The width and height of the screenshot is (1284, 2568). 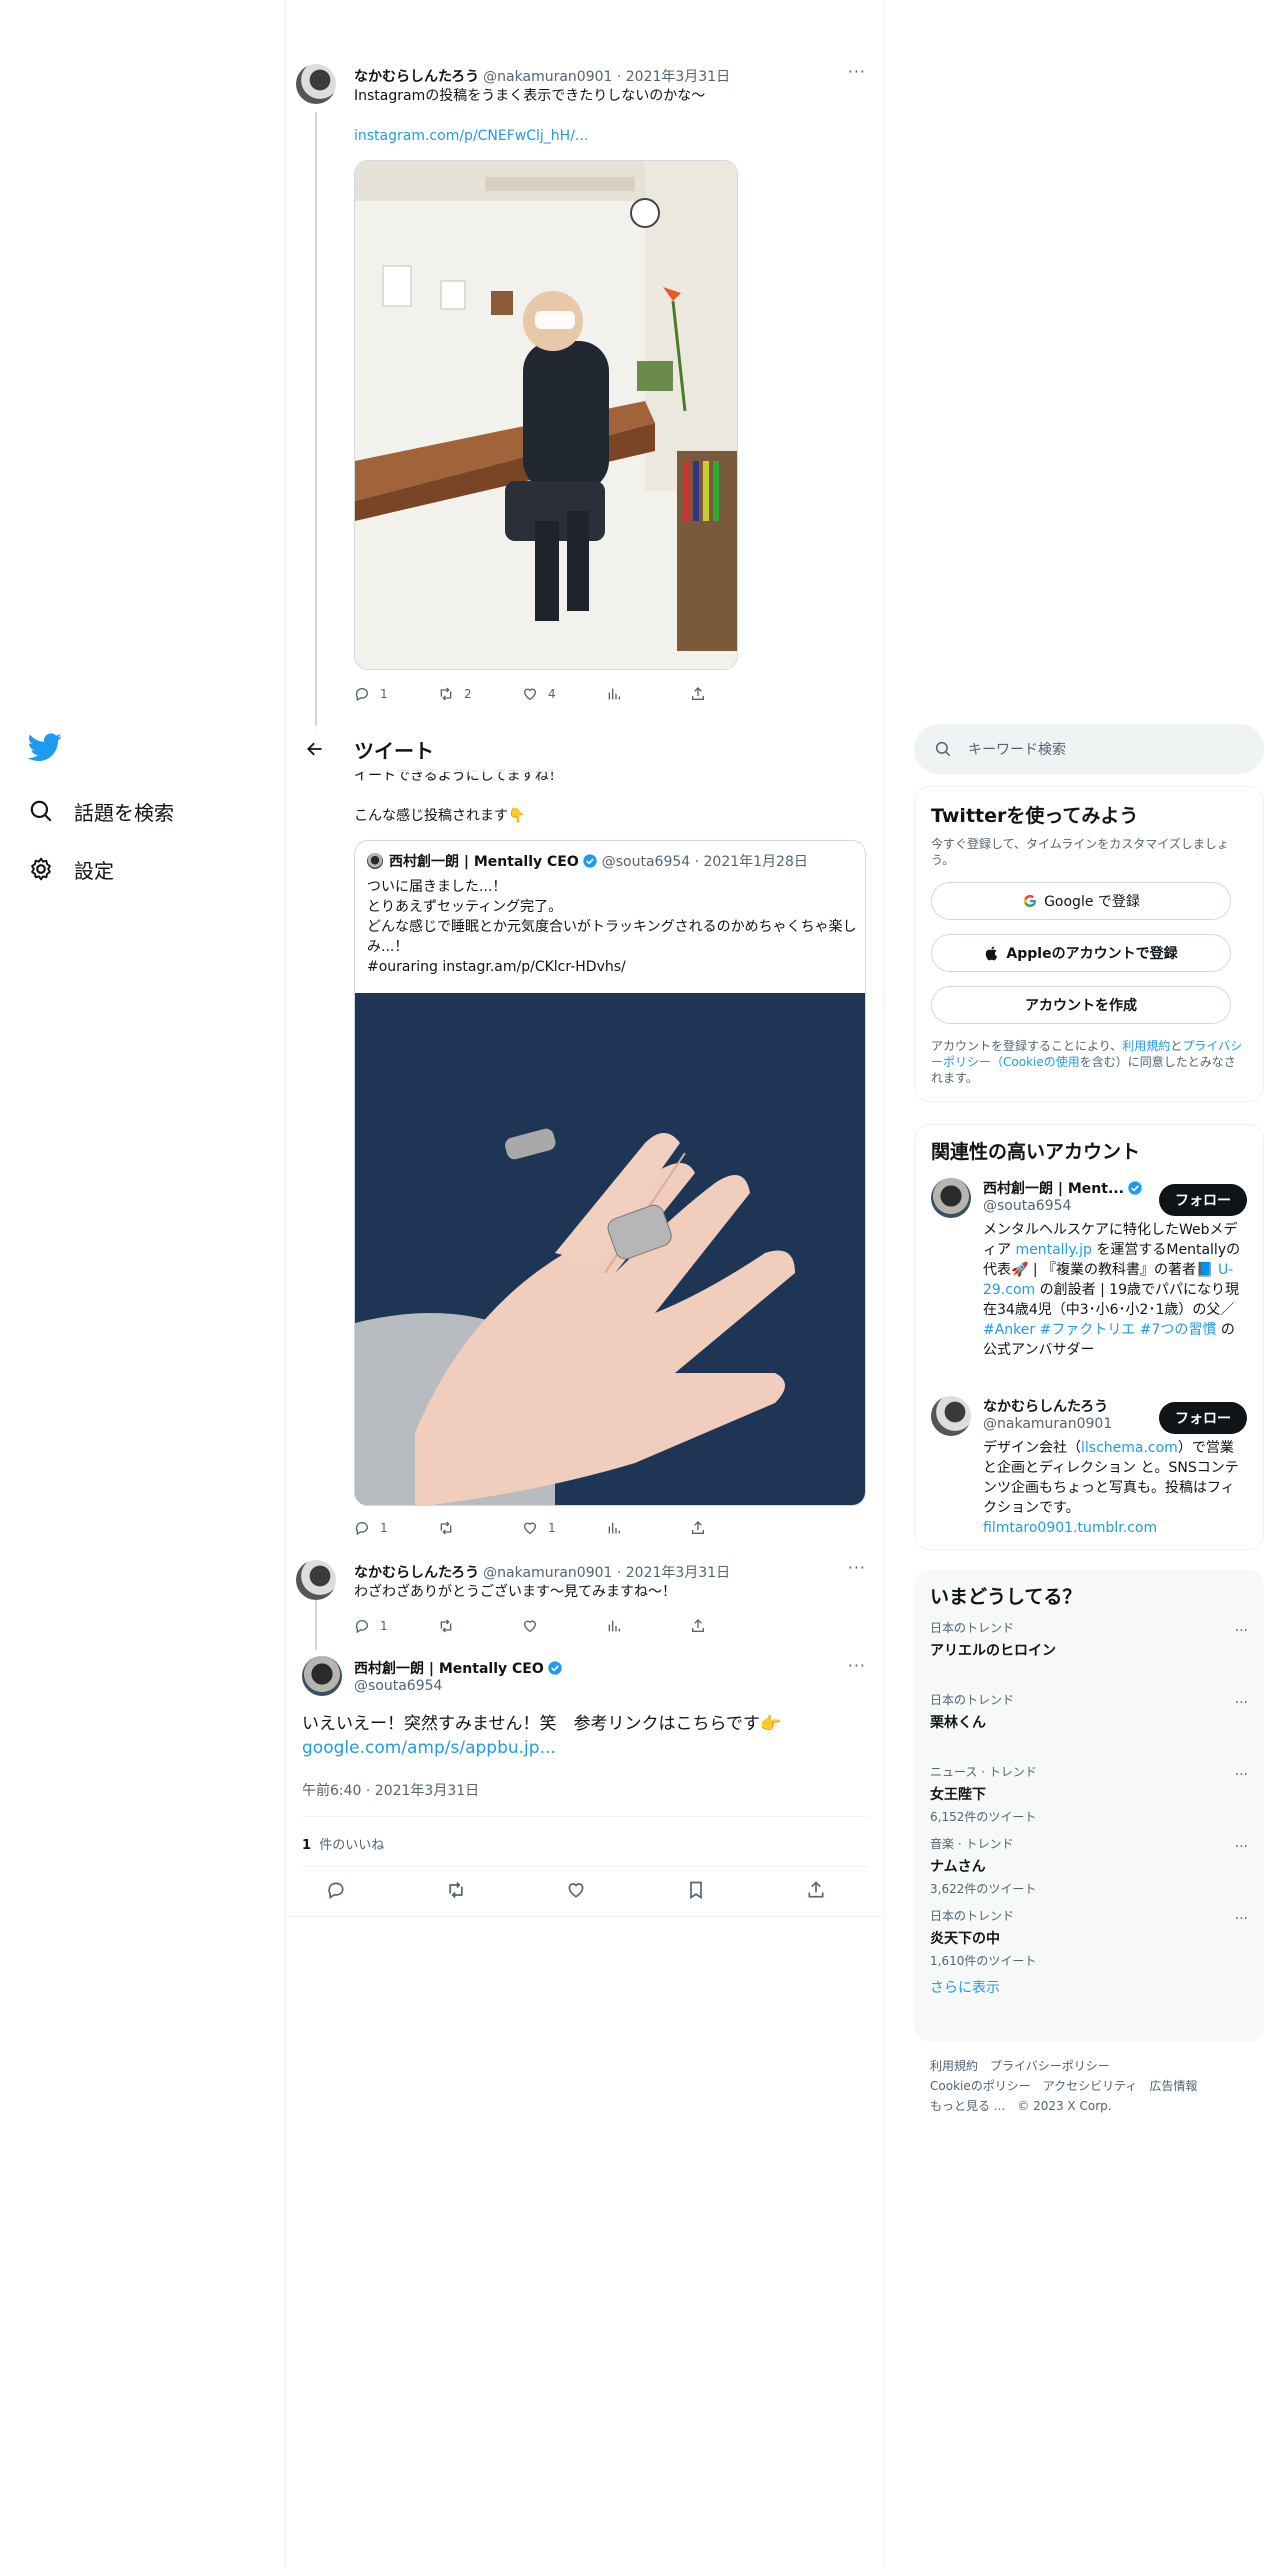 What do you see at coordinates (44, 747) in the screenshot?
I see `twitter-logo-icon` at bounding box center [44, 747].